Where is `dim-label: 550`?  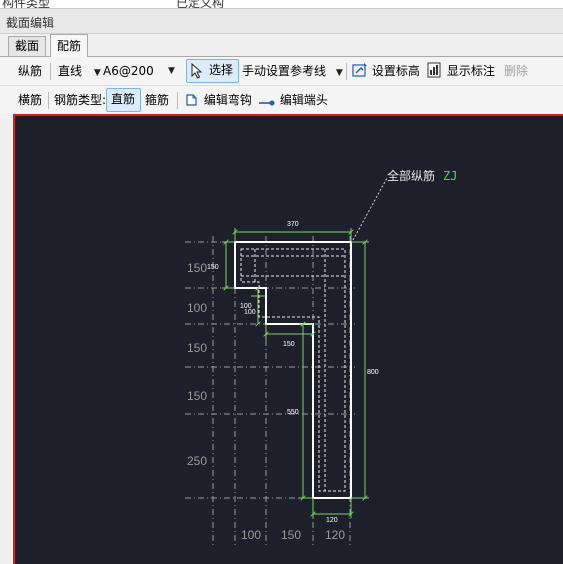
dim-label: 550 is located at coordinates (293, 412).